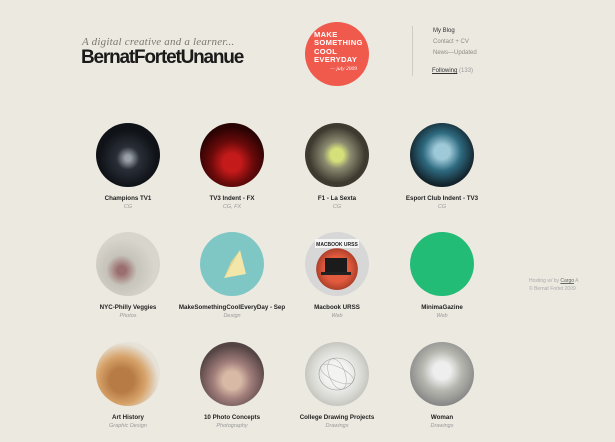  What do you see at coordinates (442, 374) in the screenshot?
I see `figure-drawing-thumb` at bounding box center [442, 374].